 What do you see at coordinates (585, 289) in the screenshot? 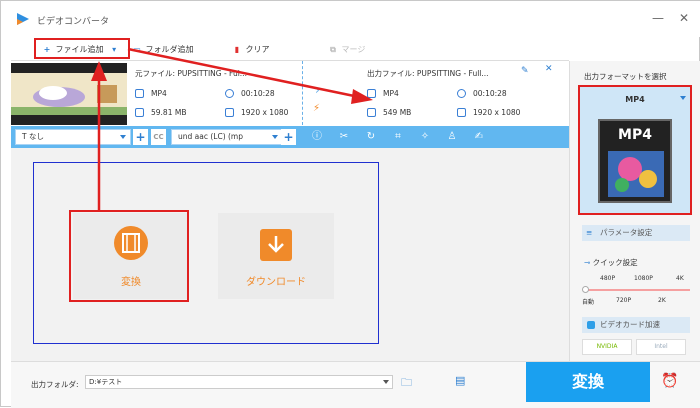
I see `quality-slider-handle` at bounding box center [585, 289].